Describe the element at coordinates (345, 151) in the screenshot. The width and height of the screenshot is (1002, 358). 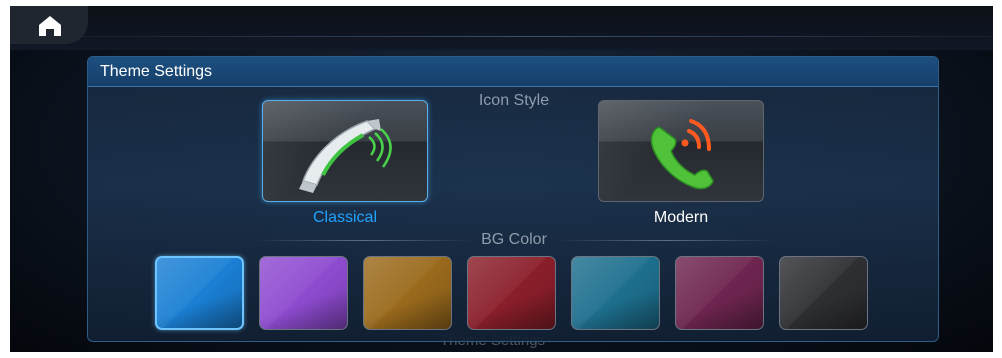
I see `icon-style-classical-card` at that location.